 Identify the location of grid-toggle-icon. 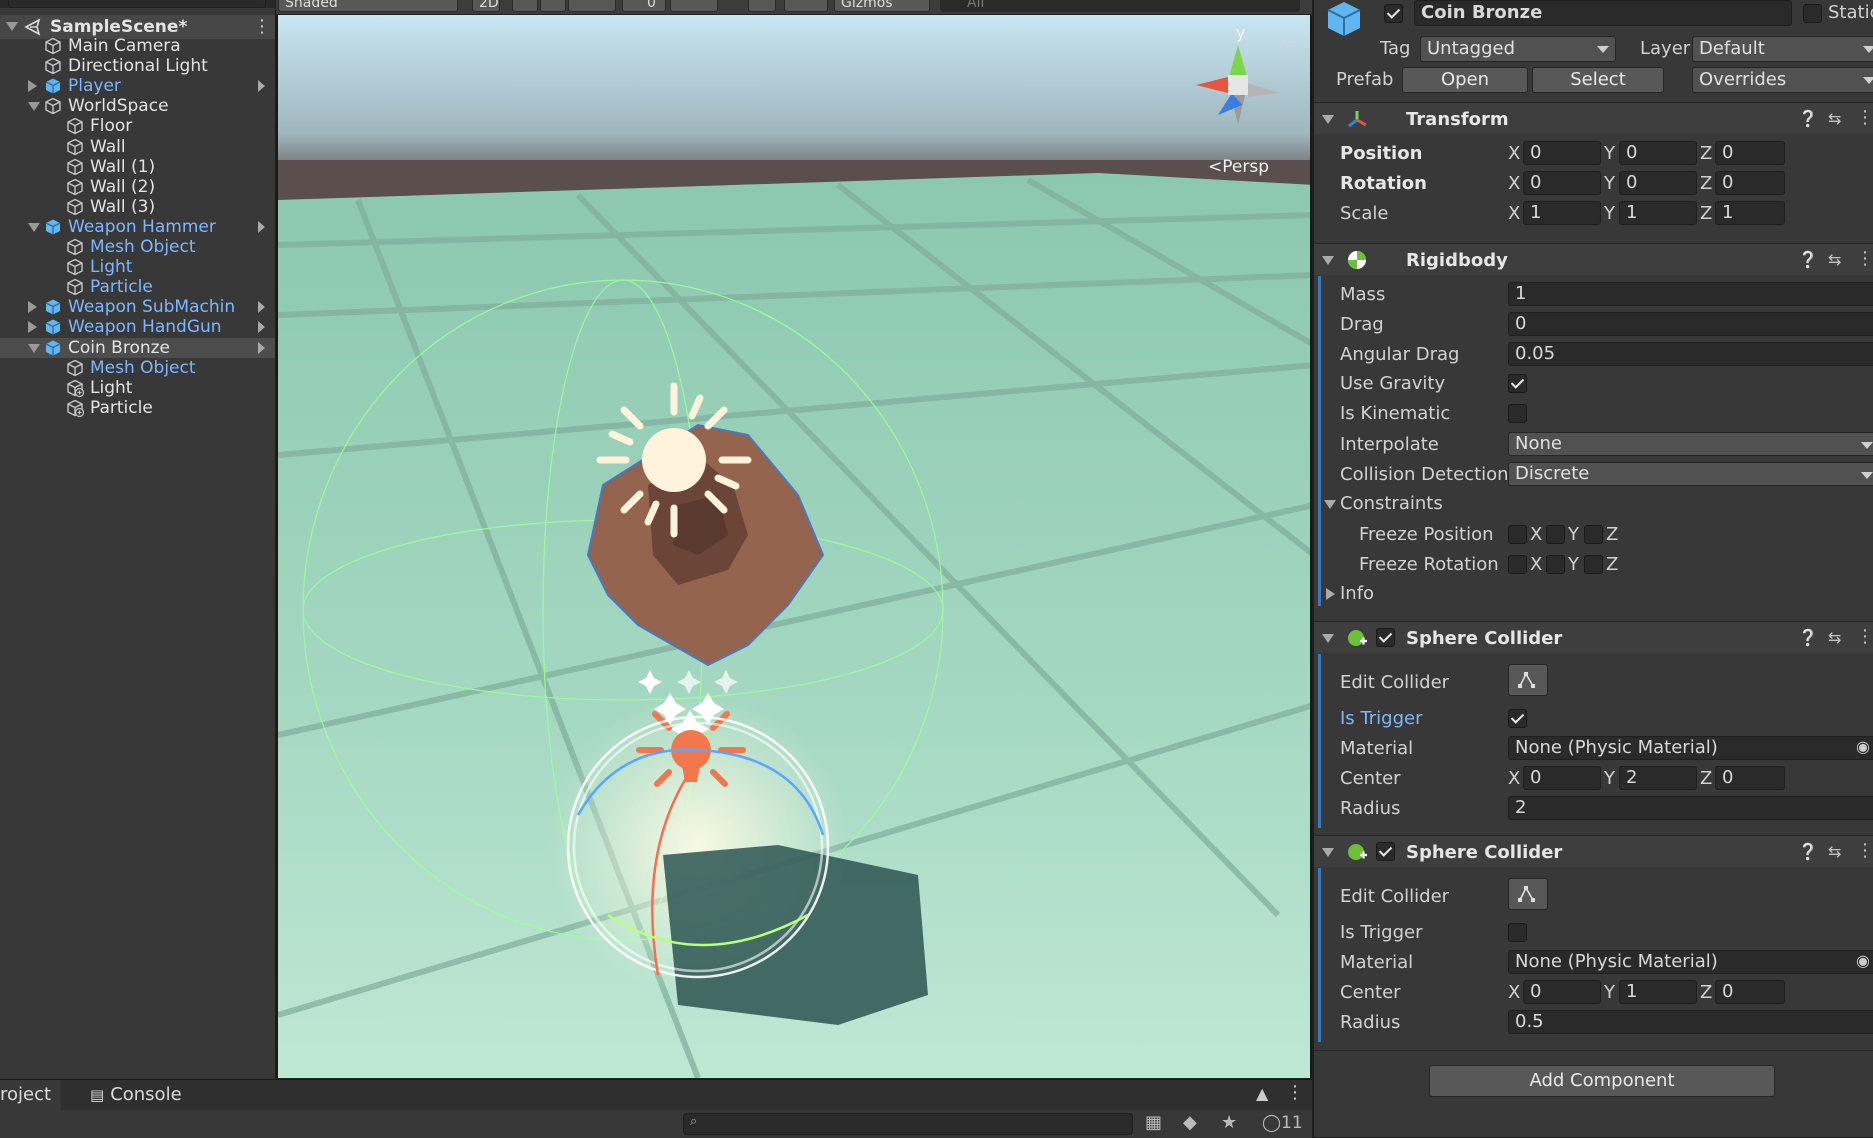
(694, 6).